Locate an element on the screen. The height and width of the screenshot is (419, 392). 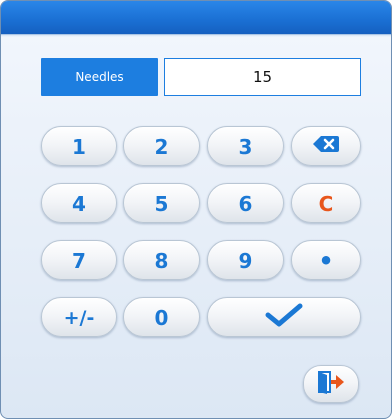
key-4: 4 is located at coordinates (79, 203).